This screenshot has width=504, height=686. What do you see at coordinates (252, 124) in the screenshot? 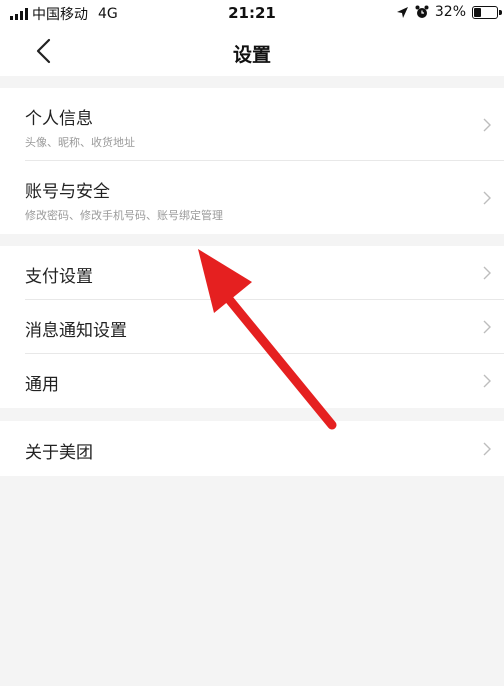
I see `settings-item-personal-info: 个人信息 头像、昵称、收货地址` at bounding box center [252, 124].